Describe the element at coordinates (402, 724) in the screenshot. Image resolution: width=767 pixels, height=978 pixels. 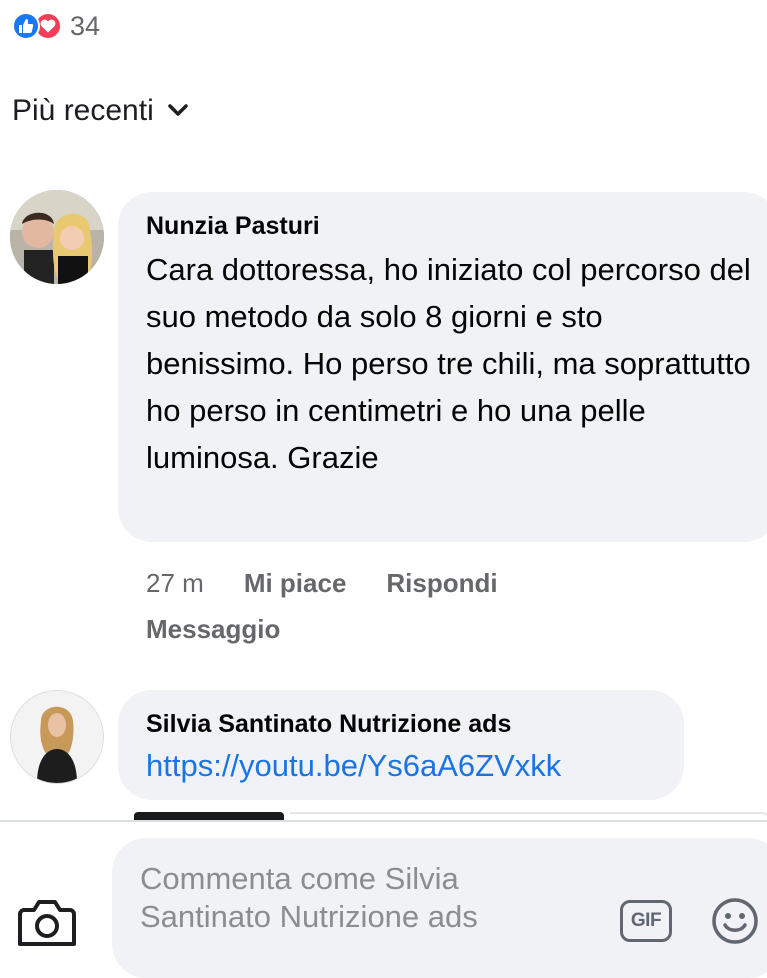
I see `comment-author: Silvia Santinato Nutrizione ads` at that location.